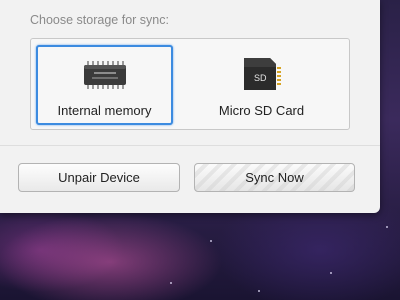 This screenshot has width=400, height=300. Describe the element at coordinates (261, 110) in the screenshot. I see `storage-option-label: Micro SD Card` at that location.